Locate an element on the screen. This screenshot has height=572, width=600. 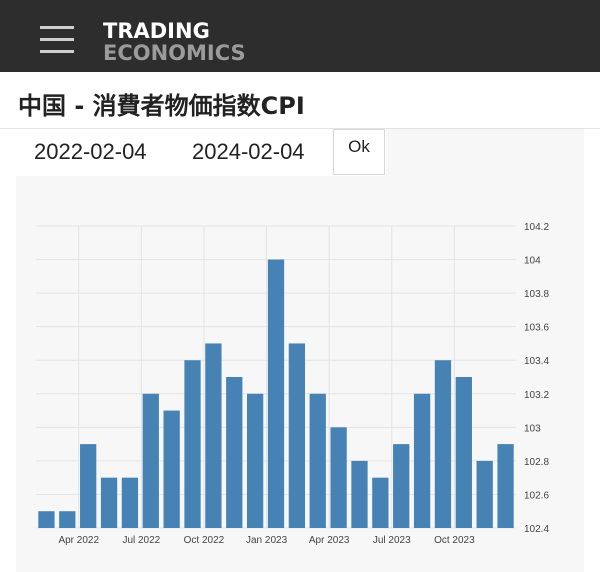
x-tick-label: Jul 2022 is located at coordinates (141, 540).